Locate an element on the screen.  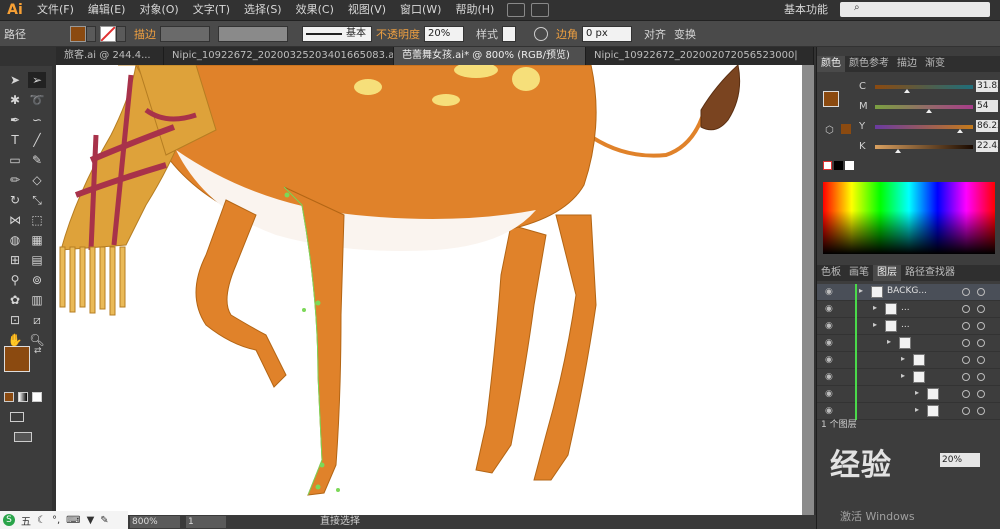
tab-pathfinder: 路径查找器 is located at coordinates (930, 273).